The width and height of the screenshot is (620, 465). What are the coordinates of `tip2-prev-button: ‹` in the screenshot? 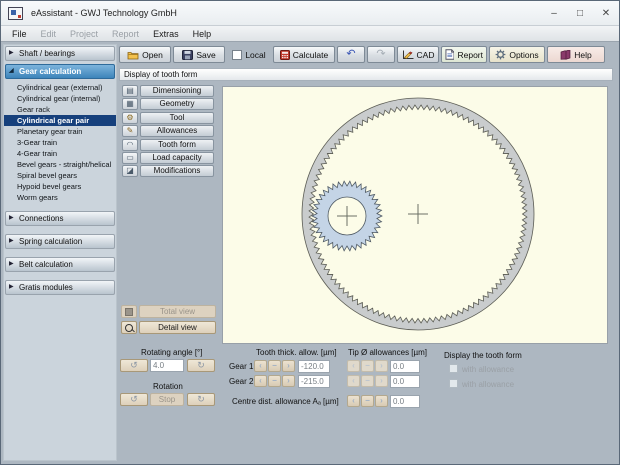 It's located at (353, 381).